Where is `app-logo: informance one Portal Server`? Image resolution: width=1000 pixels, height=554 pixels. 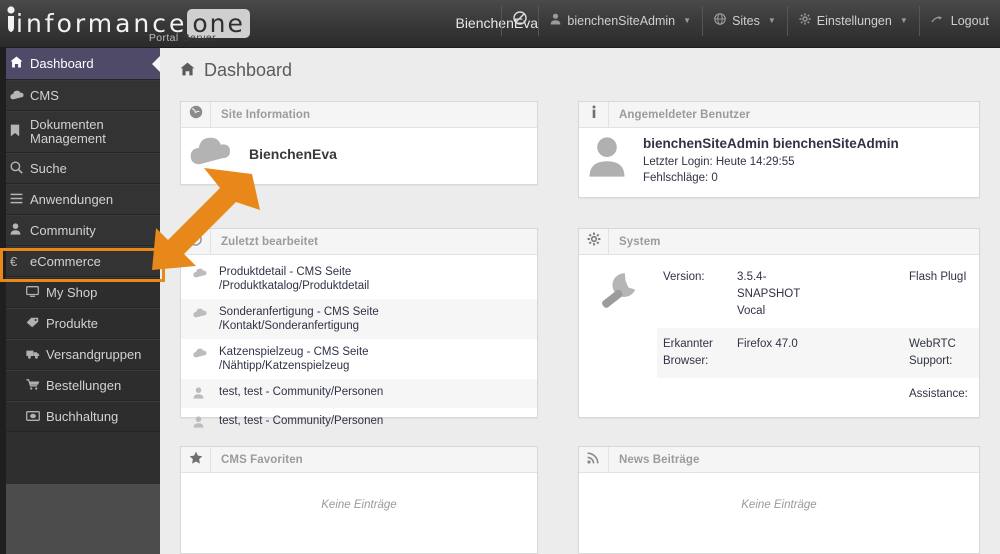
app-logo: informance one Portal Server is located at coordinates (128, 24).